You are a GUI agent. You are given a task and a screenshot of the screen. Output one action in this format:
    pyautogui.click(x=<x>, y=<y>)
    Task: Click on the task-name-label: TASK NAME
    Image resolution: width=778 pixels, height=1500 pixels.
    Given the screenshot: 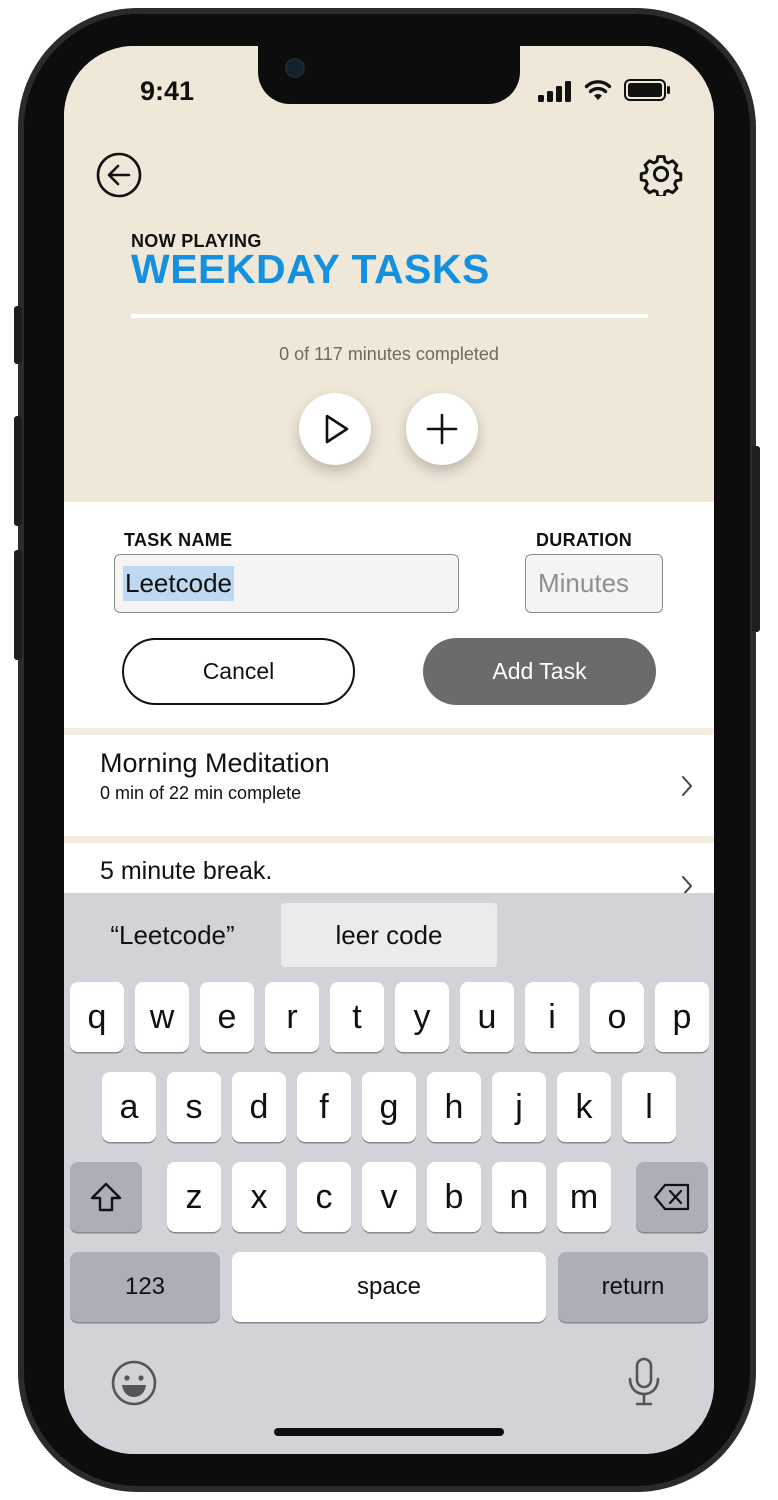 What is the action you would take?
    pyautogui.click(x=178, y=540)
    